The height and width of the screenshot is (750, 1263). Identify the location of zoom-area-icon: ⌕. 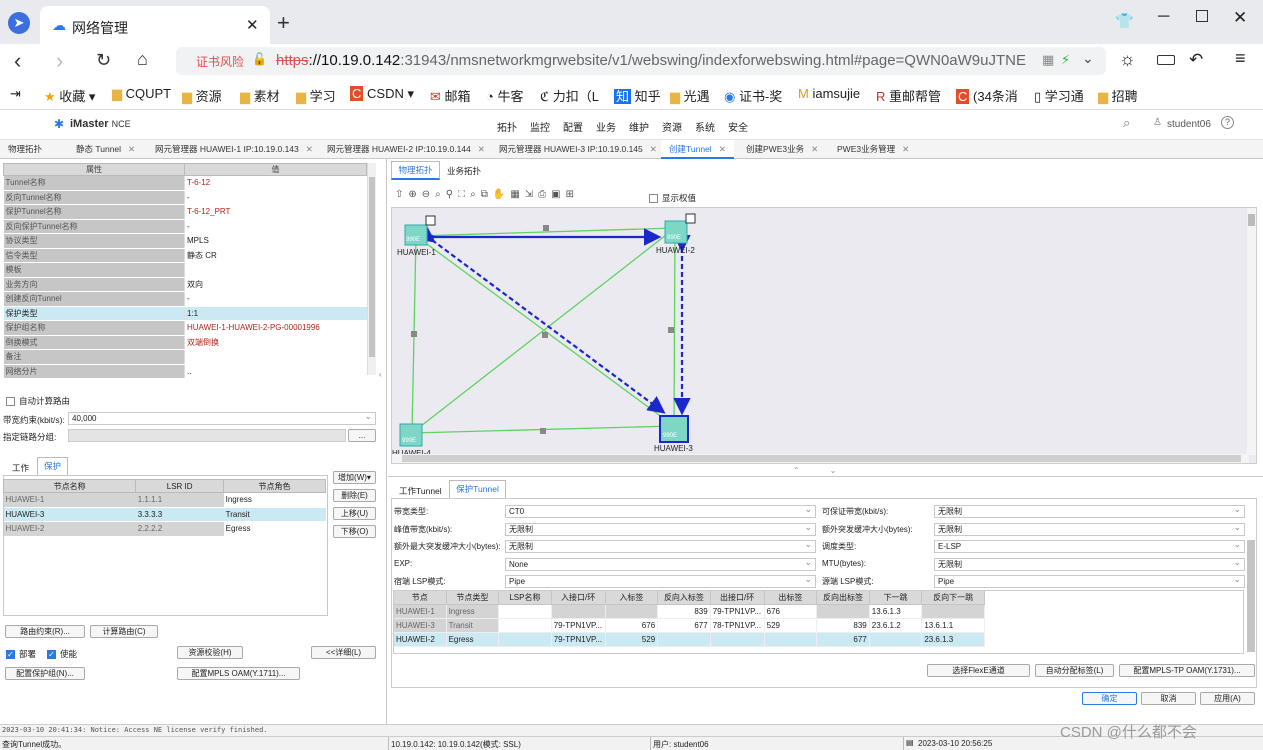
(440, 194).